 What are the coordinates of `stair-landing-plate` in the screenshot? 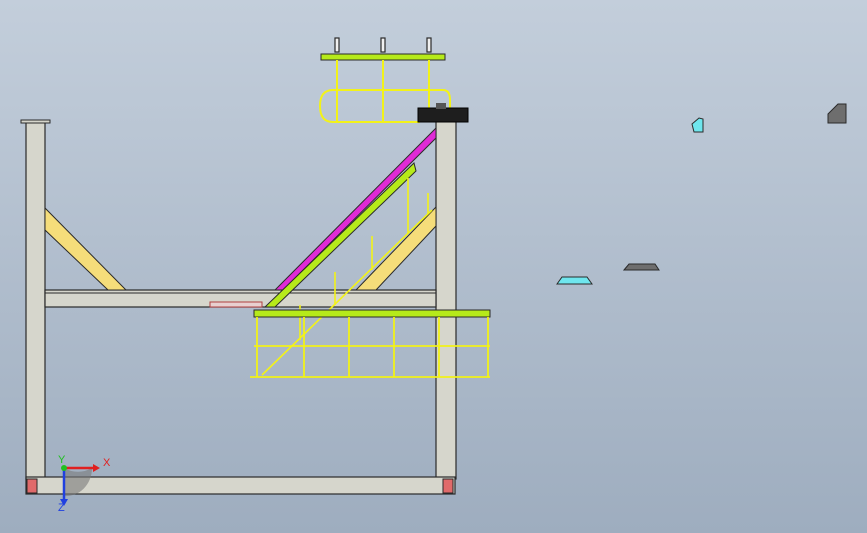 It's located at (236, 304).